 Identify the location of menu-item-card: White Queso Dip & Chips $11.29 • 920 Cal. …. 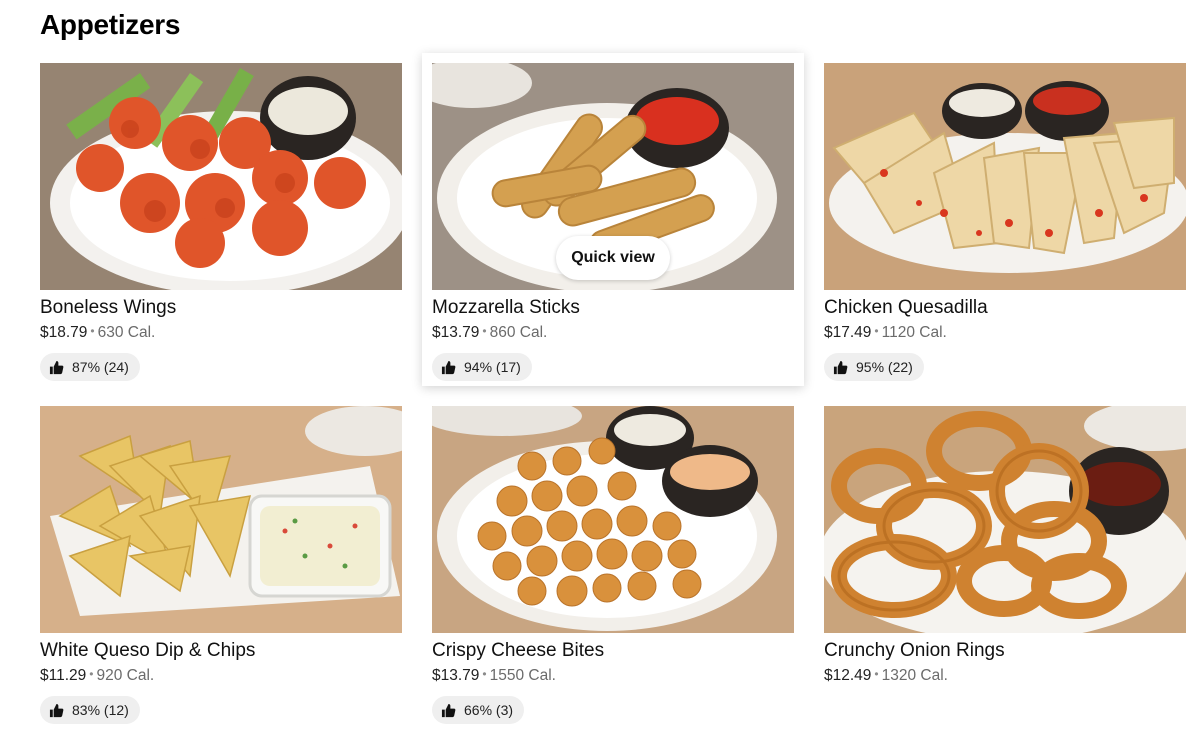
(221, 577).